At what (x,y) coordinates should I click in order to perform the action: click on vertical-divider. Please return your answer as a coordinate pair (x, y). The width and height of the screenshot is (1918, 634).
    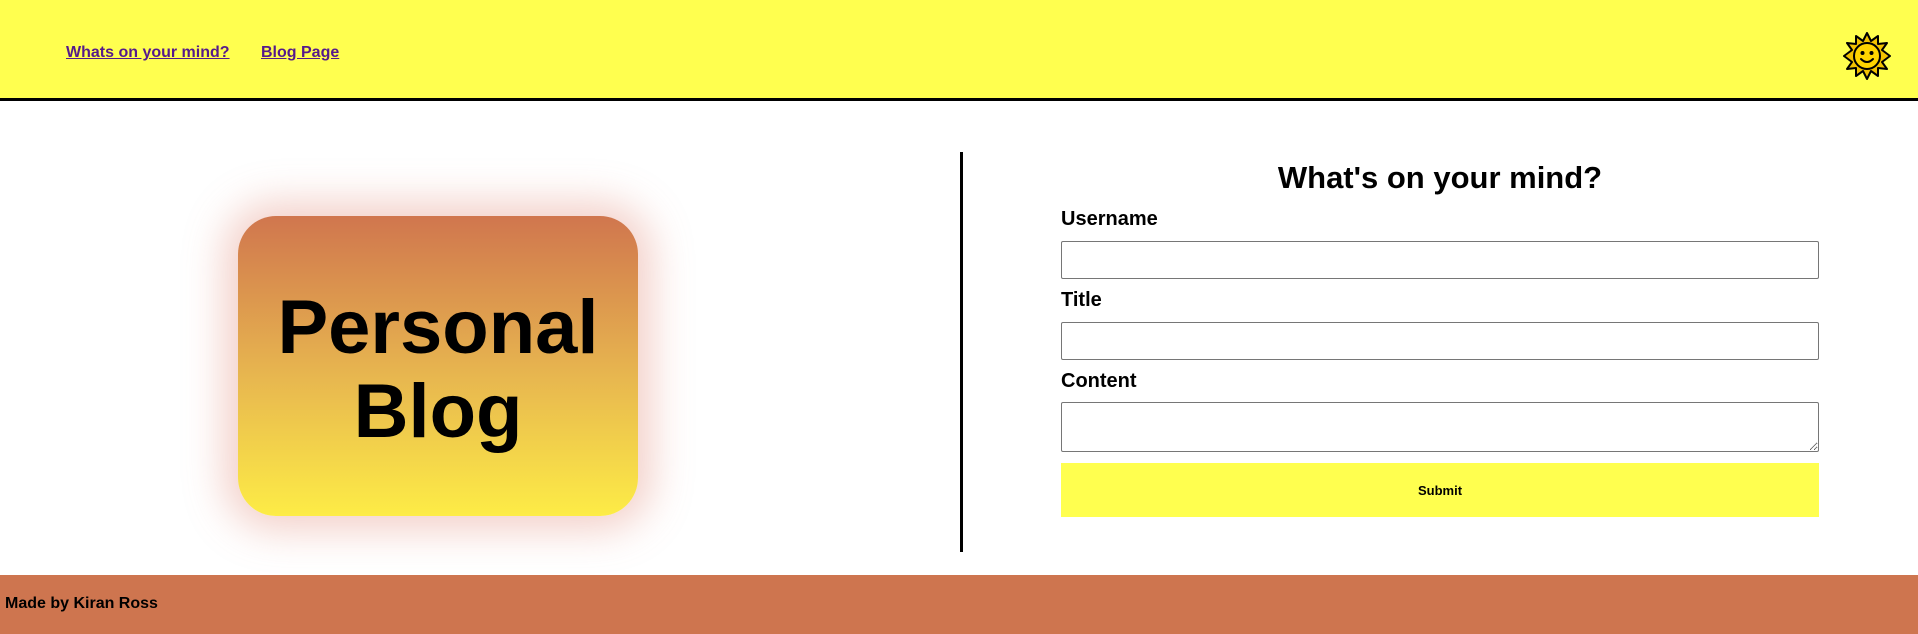
    Looking at the image, I should click on (961, 352).